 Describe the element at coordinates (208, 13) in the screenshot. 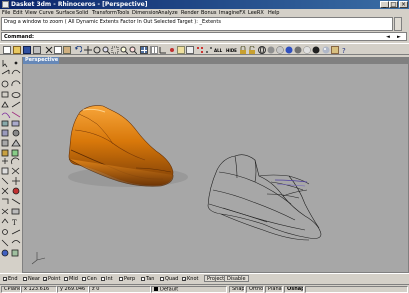

I see `menu-bonus: Bonus` at that location.